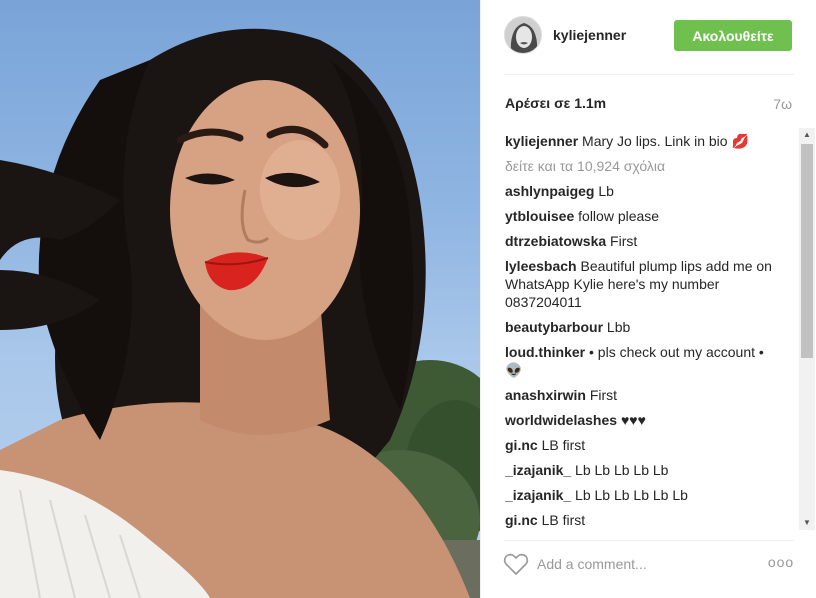 The image size is (816, 598). I want to click on comment-username: beautybarbour, so click(554, 327).